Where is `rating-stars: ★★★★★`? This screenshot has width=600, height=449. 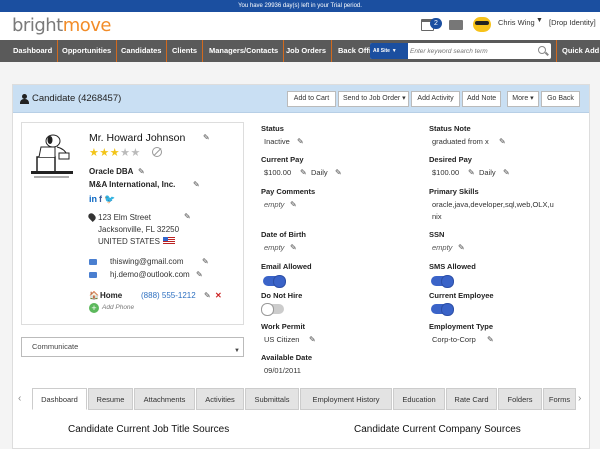 rating-stars: ★★★★★ is located at coordinates (115, 152).